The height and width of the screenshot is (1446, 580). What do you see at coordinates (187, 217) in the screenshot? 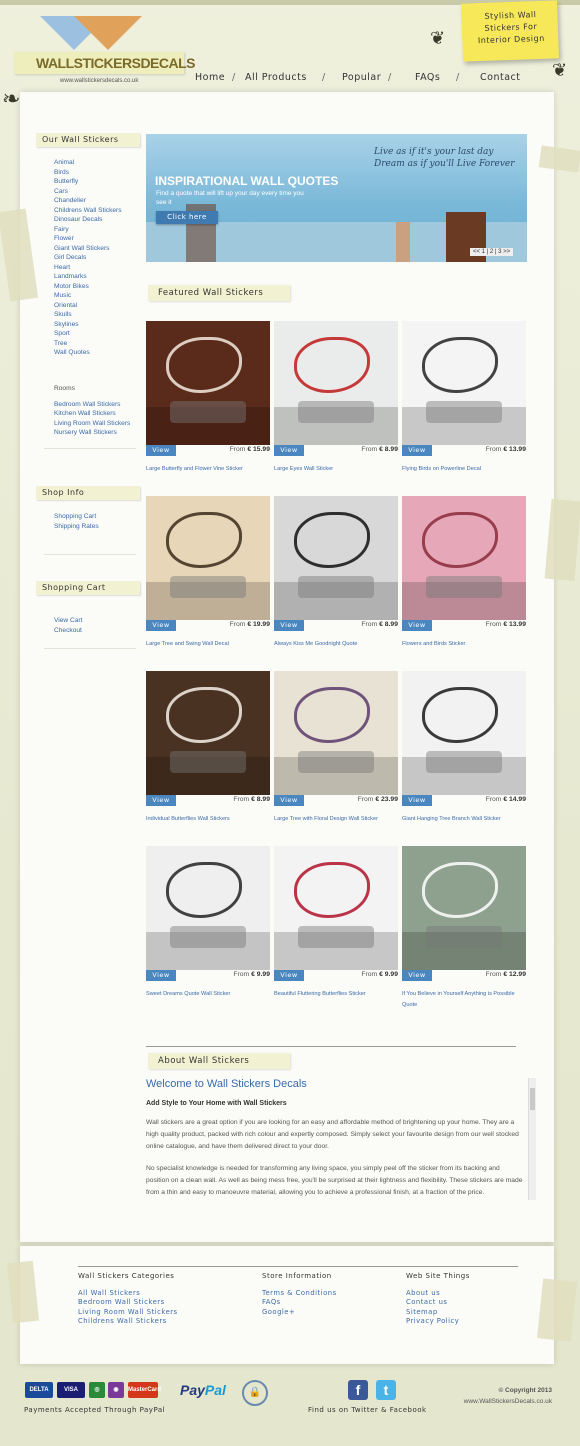
I see `banner-click-here-button: Click here` at bounding box center [187, 217].